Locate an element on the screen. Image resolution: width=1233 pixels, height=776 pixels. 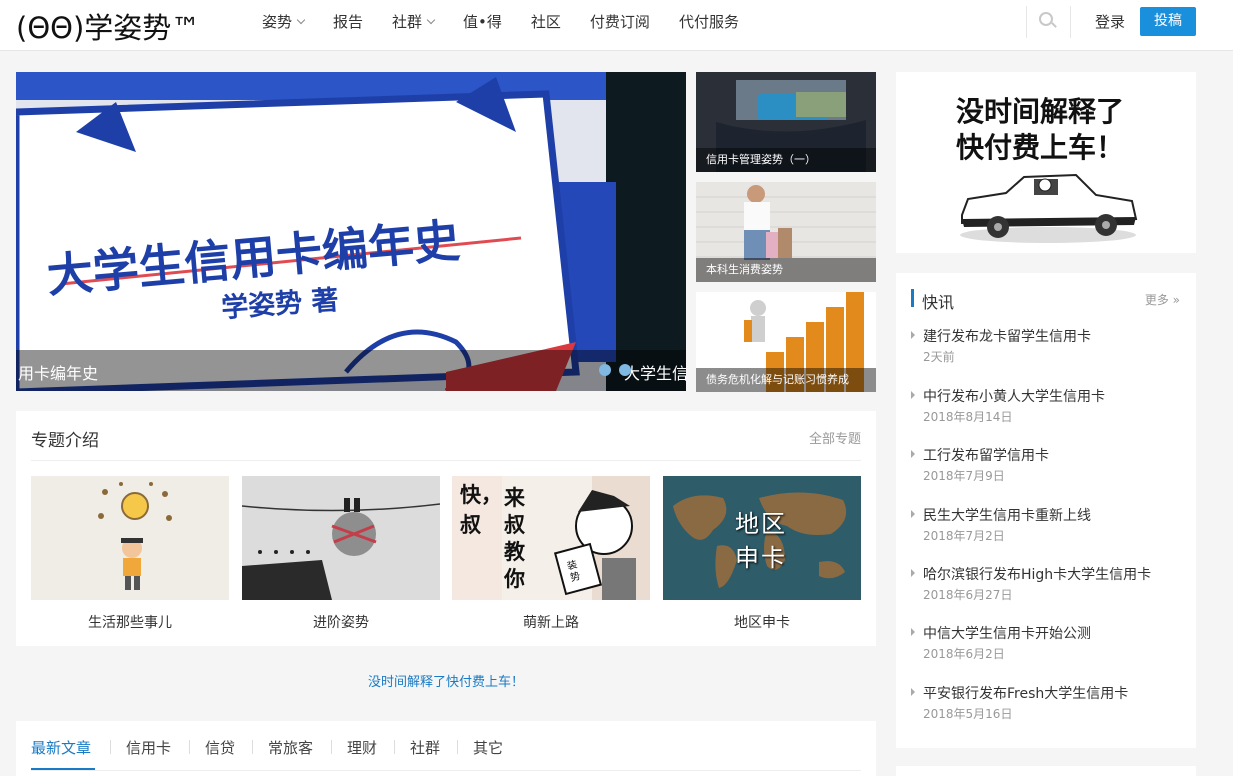
ad-line-1: 没时间解释了 is located at coordinates (1040, 111).